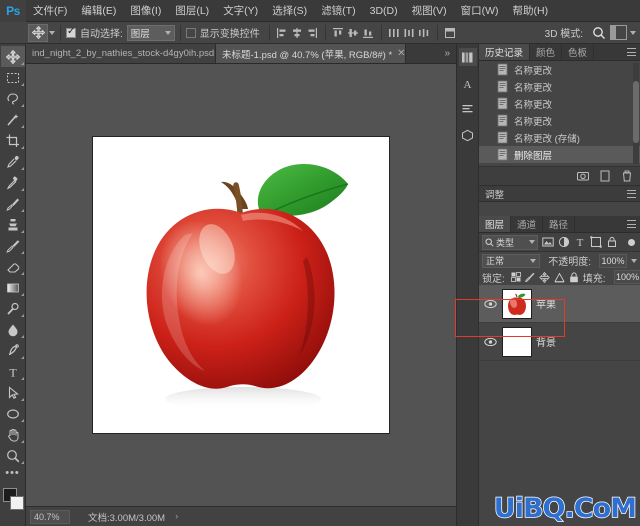 Image resolution: width=640 pixels, height=526 pixels. What do you see at coordinates (447, 53) in the screenshot?
I see `tab-overflow-chevron-icon: »` at bounding box center [447, 53].